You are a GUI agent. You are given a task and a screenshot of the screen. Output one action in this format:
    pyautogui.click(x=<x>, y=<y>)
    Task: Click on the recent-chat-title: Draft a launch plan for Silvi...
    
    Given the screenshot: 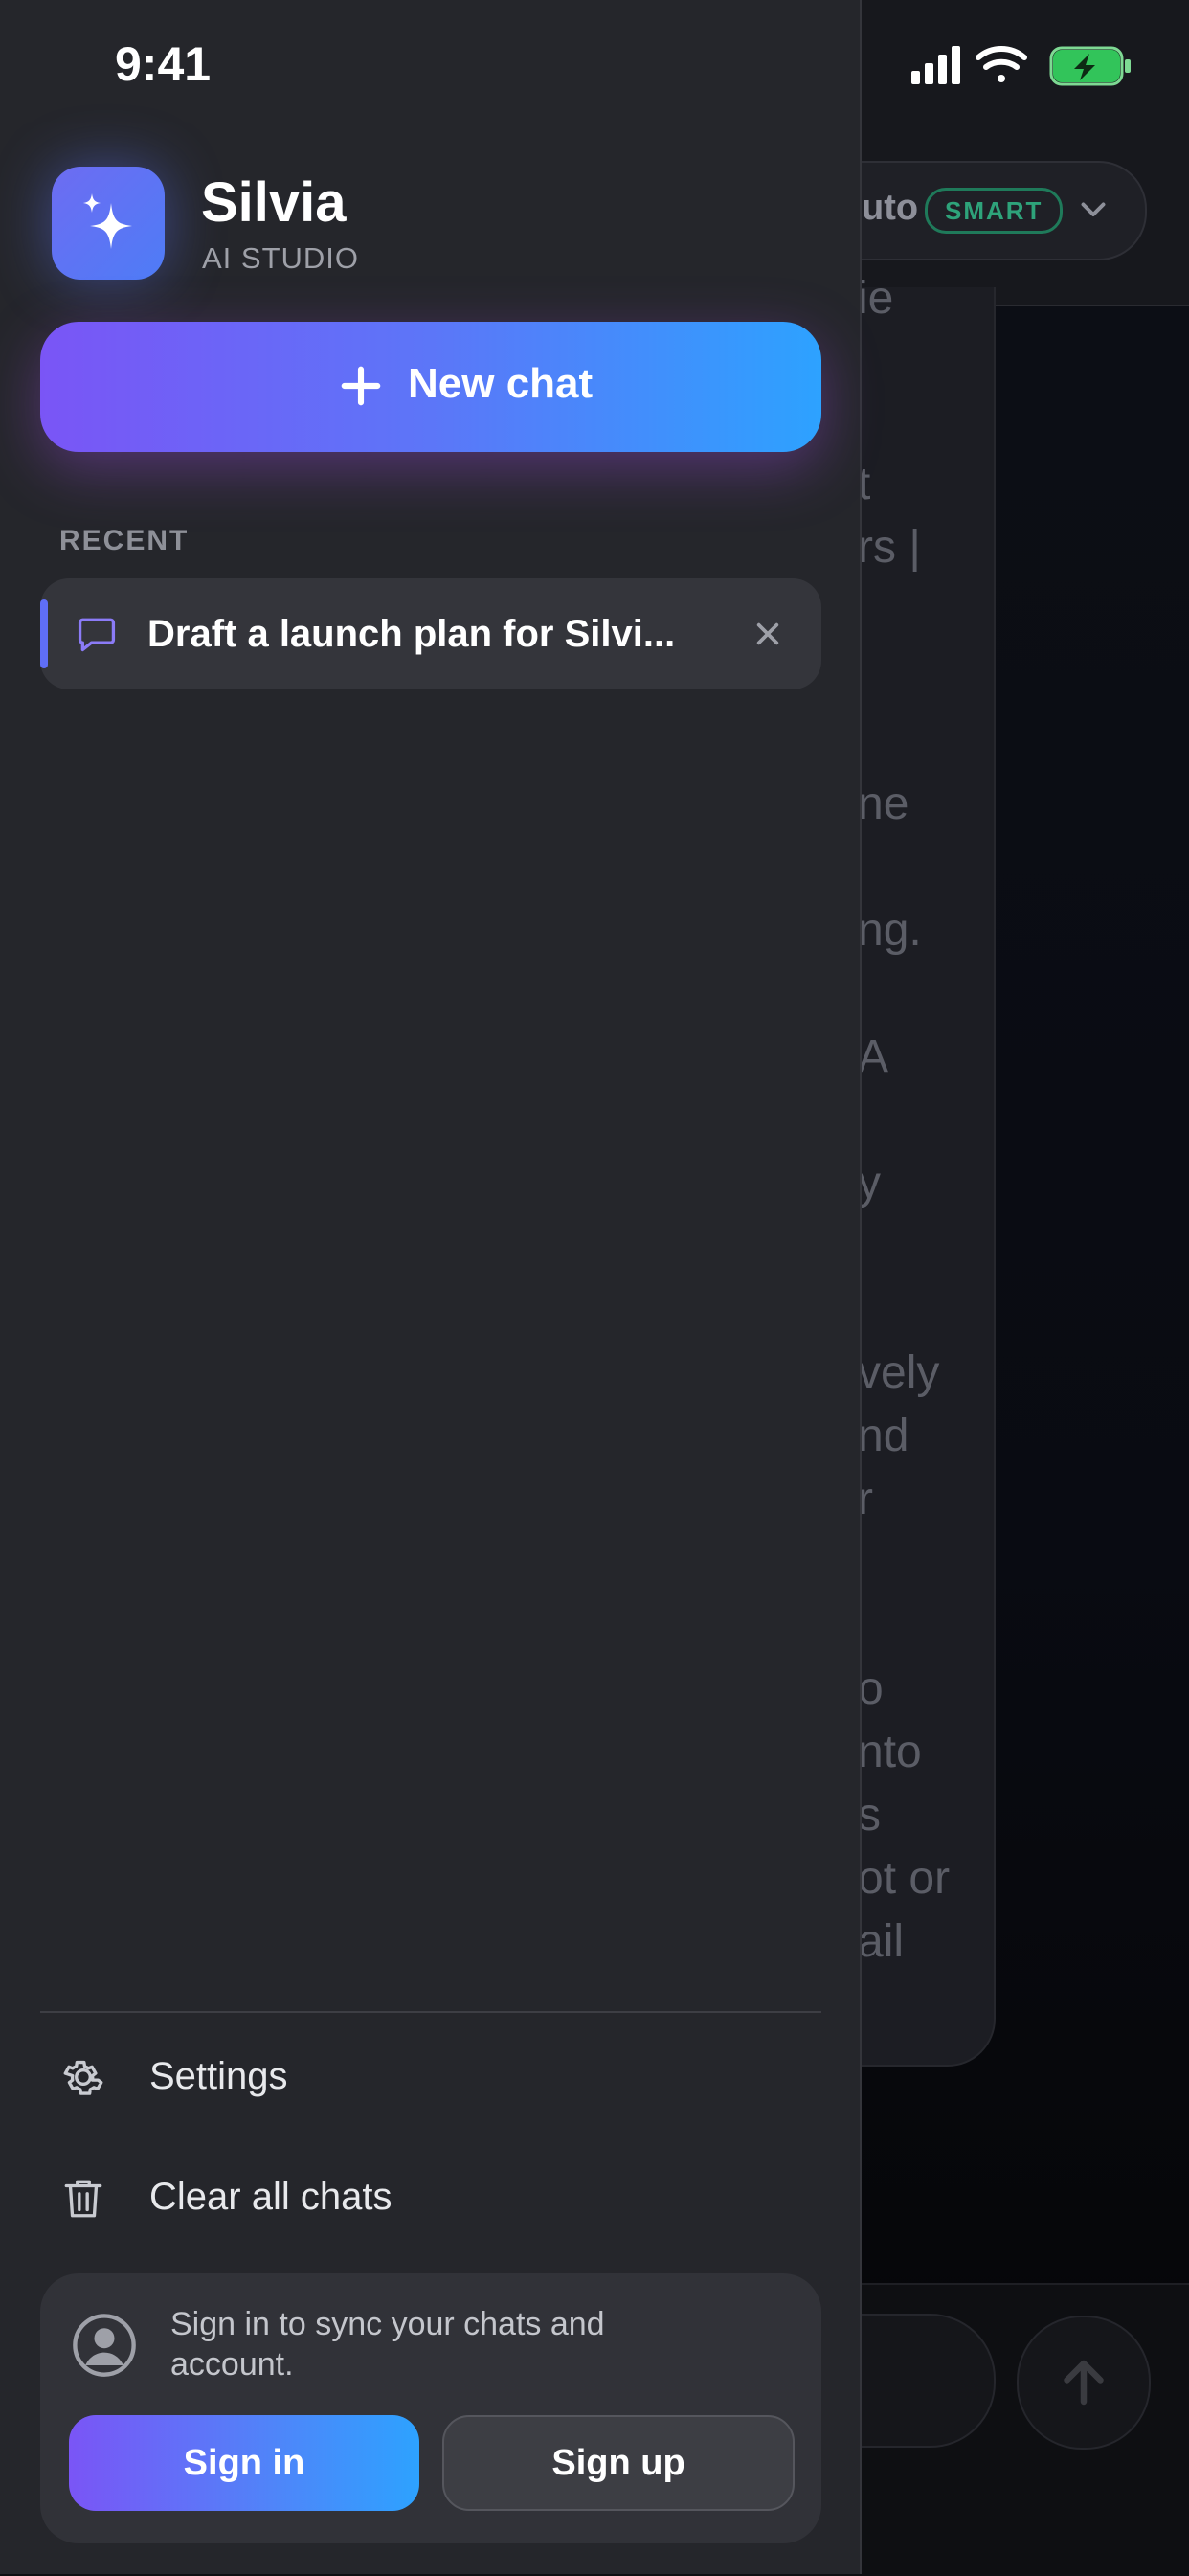 What is the action you would take?
    pyautogui.click(x=411, y=634)
    